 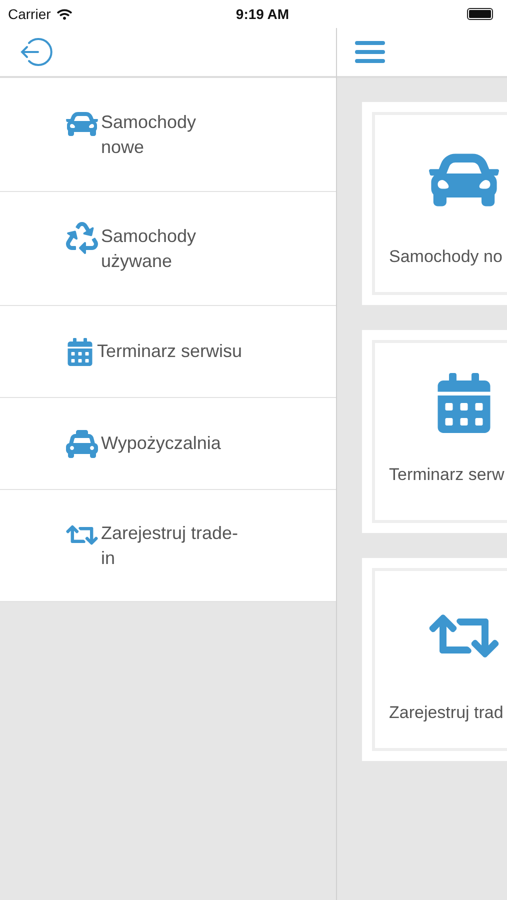 I want to click on menu-item-label: Zarejestruj trade- in, so click(x=169, y=546).